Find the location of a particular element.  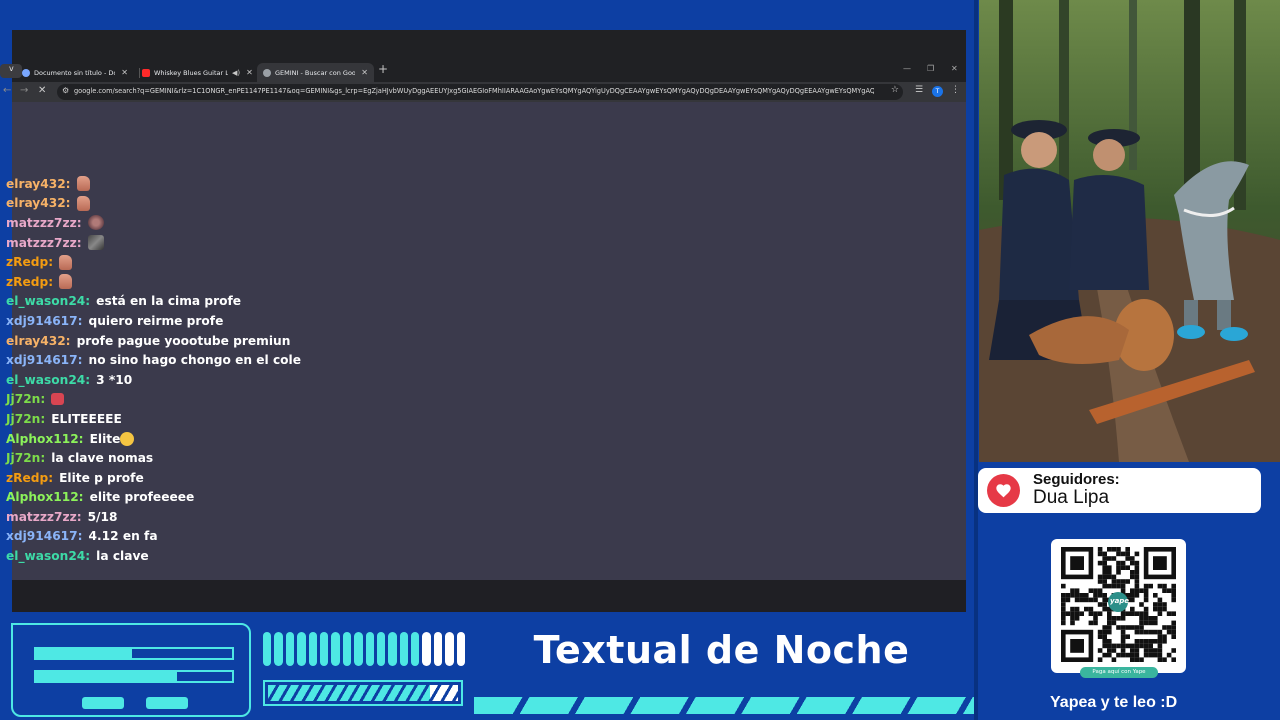

chat-message: zRedp: is located at coordinates (306, 262).